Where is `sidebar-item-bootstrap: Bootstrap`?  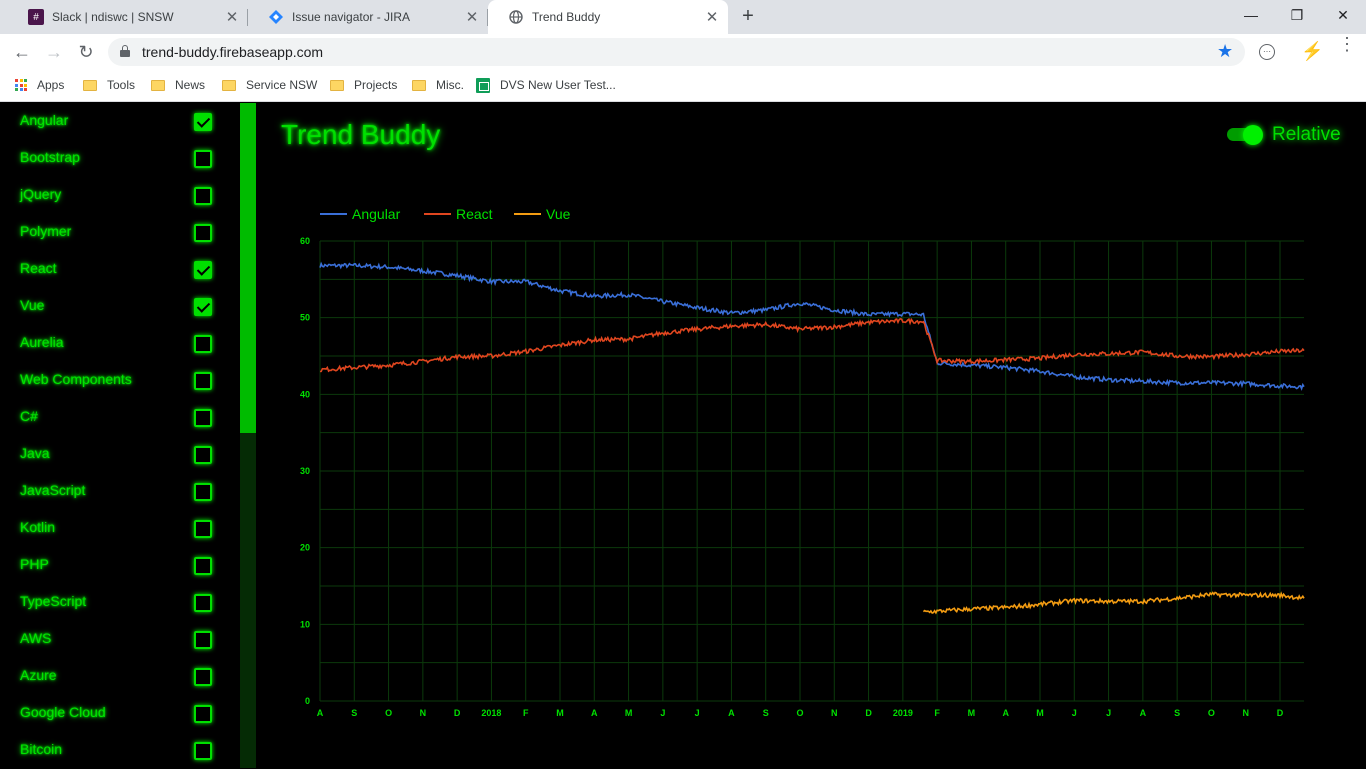
sidebar-item-bootstrap: Bootstrap is located at coordinates (120, 158).